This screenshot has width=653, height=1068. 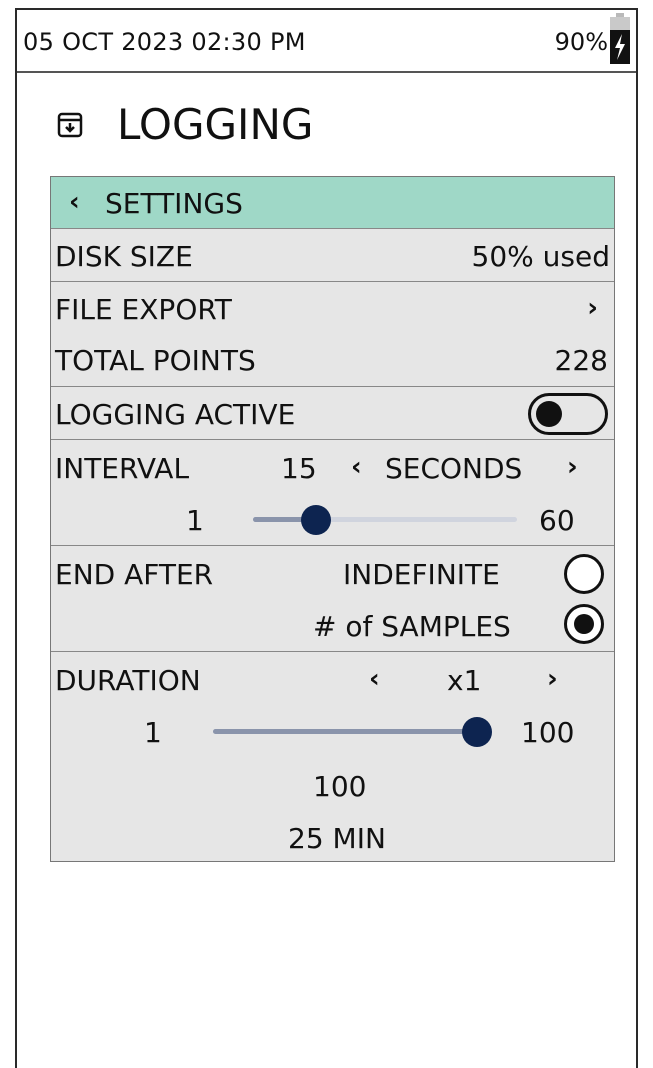 What do you see at coordinates (215, 124) in the screenshot?
I see `page-title: LOGGING` at bounding box center [215, 124].